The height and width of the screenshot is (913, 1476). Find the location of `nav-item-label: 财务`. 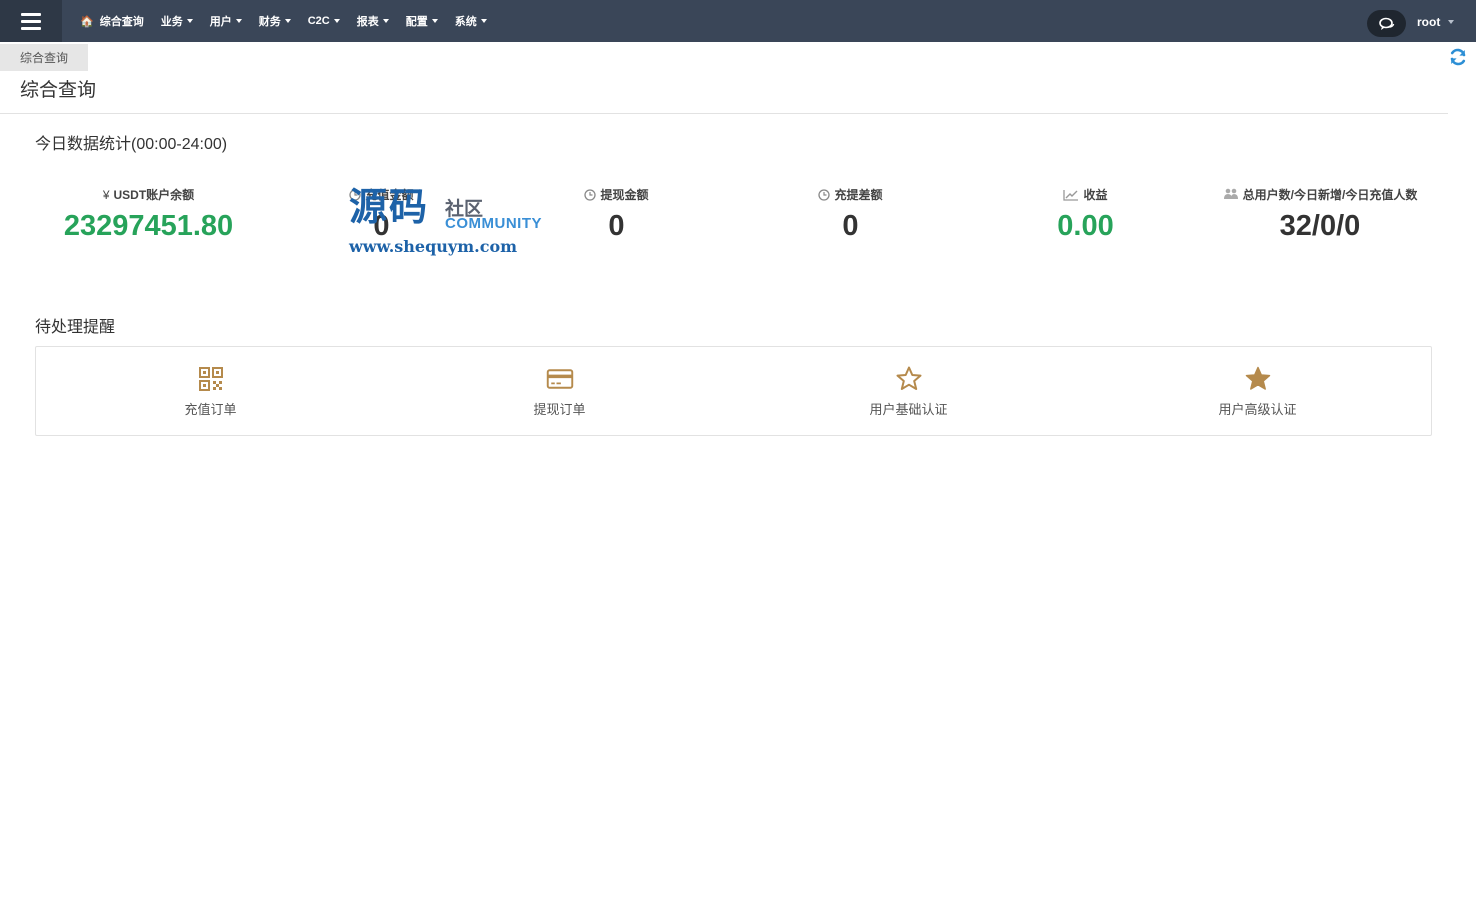

nav-item-label: 财务 is located at coordinates (269, 22).